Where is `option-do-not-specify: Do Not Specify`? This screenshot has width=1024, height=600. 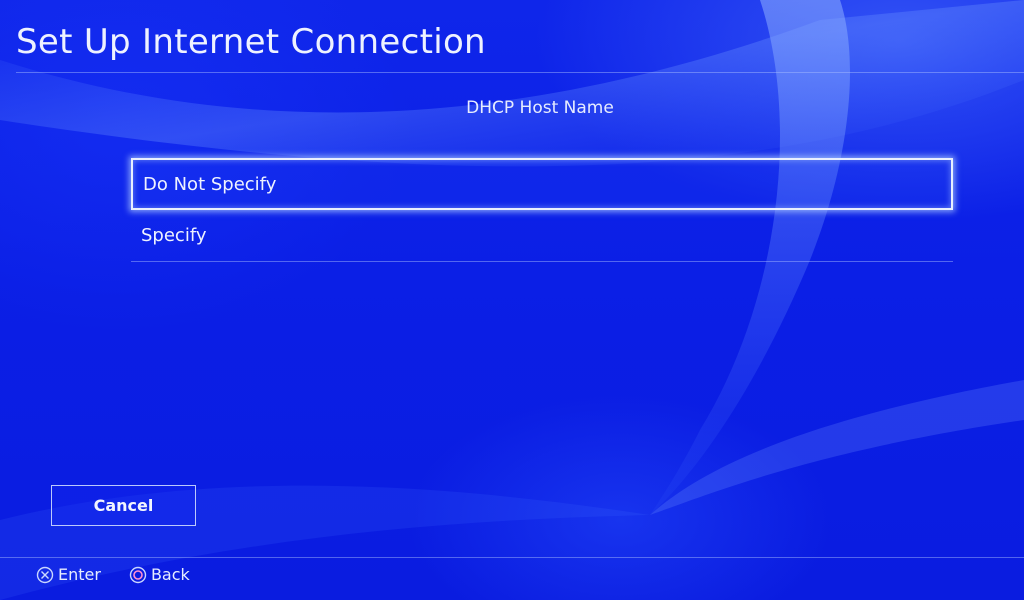 option-do-not-specify: Do Not Specify is located at coordinates (542, 184).